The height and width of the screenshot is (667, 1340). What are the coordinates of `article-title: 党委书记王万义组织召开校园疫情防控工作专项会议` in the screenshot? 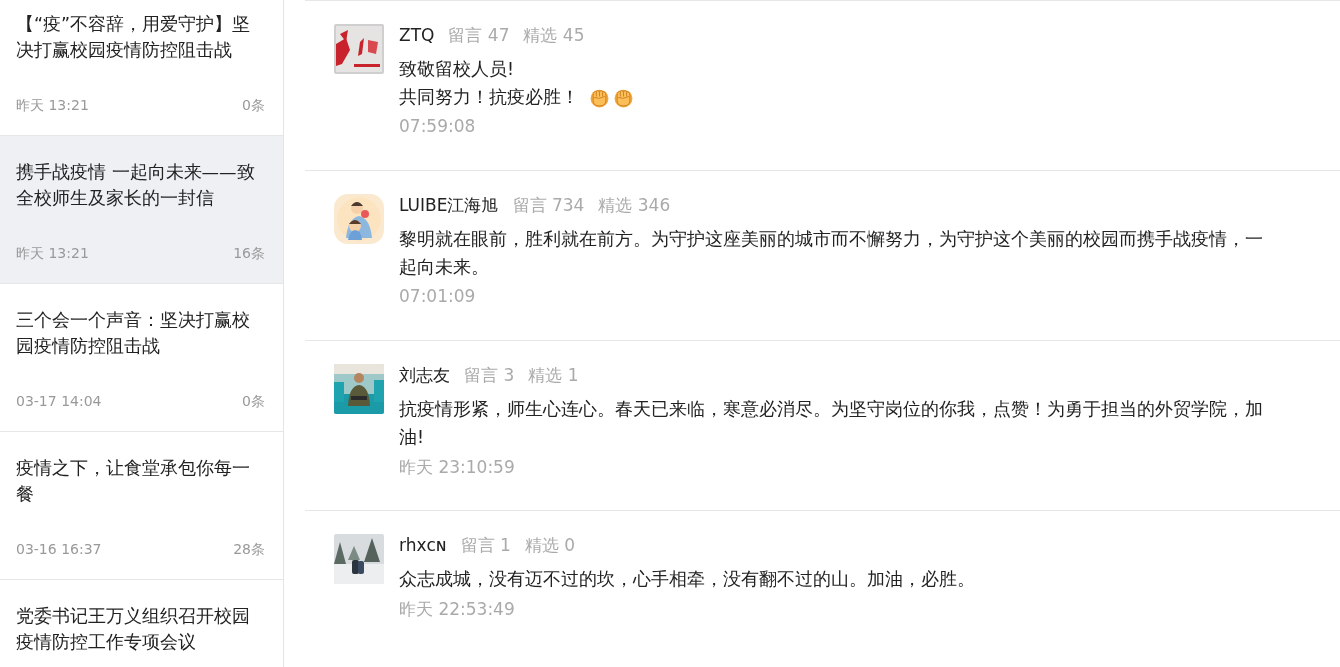 It's located at (133, 629).